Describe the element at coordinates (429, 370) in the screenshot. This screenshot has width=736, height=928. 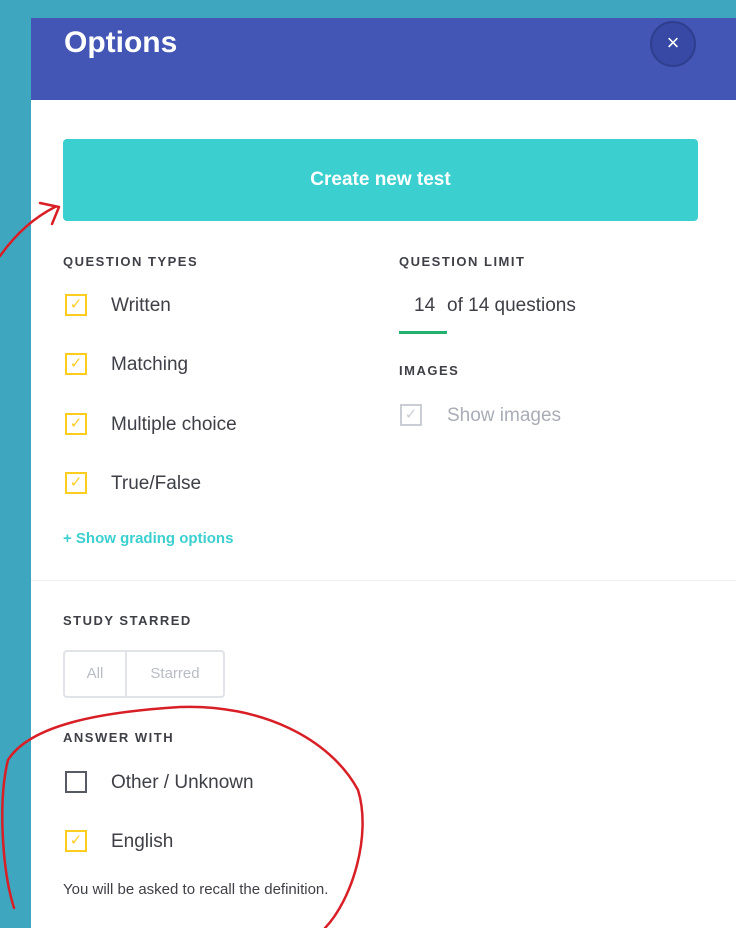
I see `images-label: IMAGES` at that location.